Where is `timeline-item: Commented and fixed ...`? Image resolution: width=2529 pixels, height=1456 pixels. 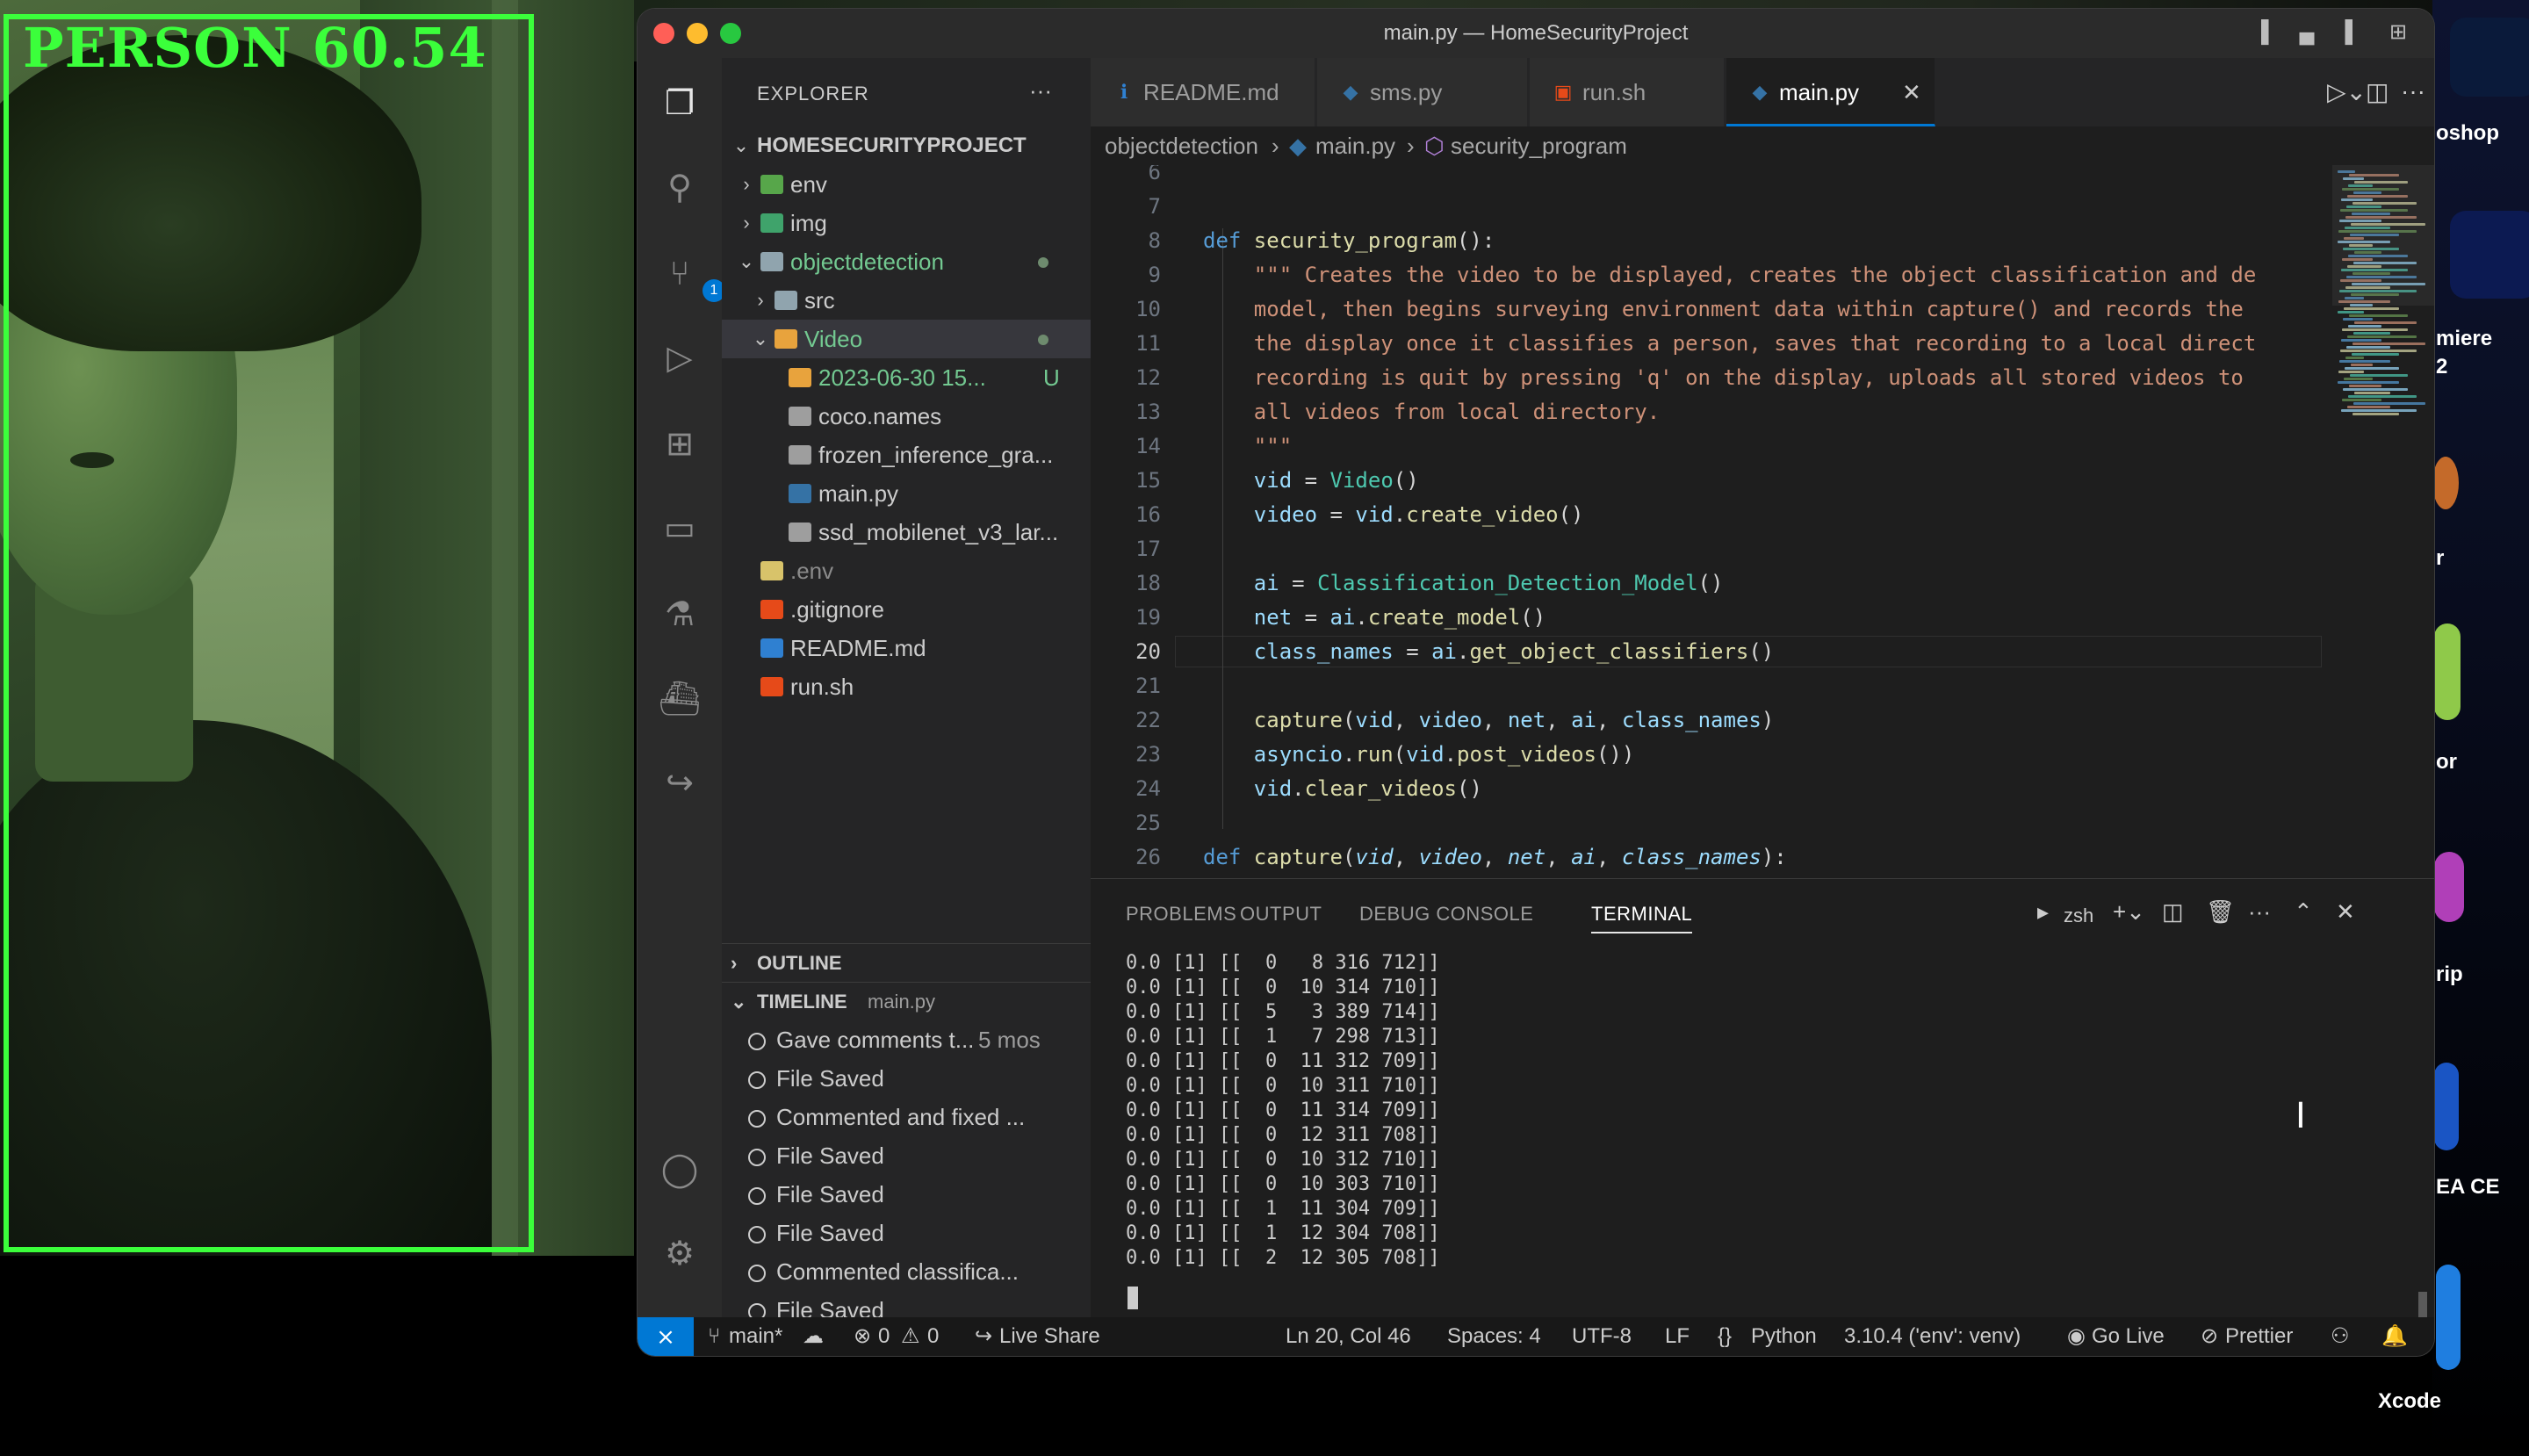 timeline-item: Commented and fixed ... is located at coordinates (907, 1117).